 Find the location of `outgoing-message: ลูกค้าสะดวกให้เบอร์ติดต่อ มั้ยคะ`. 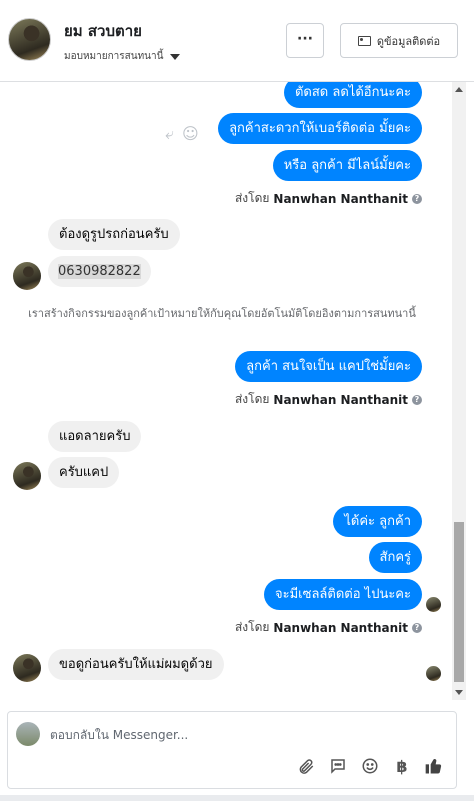

outgoing-message: ลูกค้าสะดวกให้เบอร์ติดต่อ มั้ยคะ is located at coordinates (320, 128).